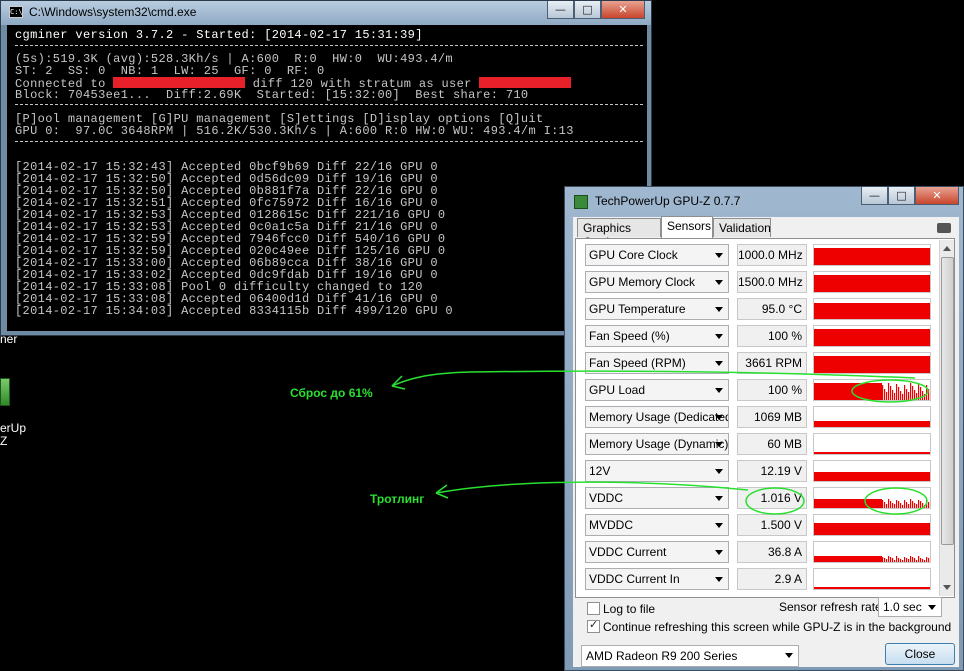 This screenshot has width=964, height=671. Describe the element at coordinates (947, 587) in the screenshot. I see `scroll-down-icon` at that location.